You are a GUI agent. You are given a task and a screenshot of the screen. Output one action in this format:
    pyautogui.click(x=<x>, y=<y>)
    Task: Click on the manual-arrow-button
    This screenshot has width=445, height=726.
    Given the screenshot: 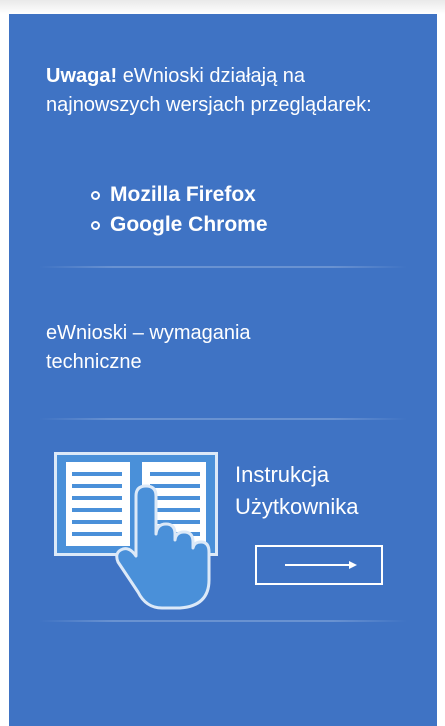 What is the action you would take?
    pyautogui.click(x=319, y=565)
    